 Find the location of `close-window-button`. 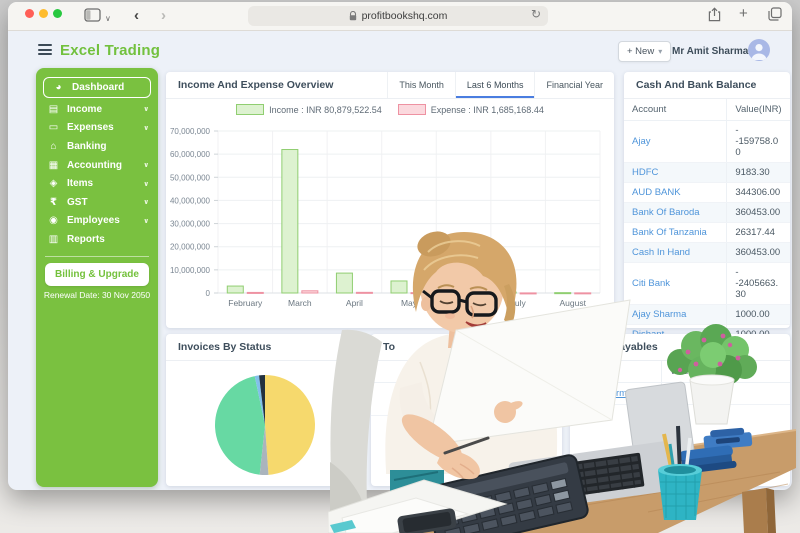

close-window-button is located at coordinates (29, 13).